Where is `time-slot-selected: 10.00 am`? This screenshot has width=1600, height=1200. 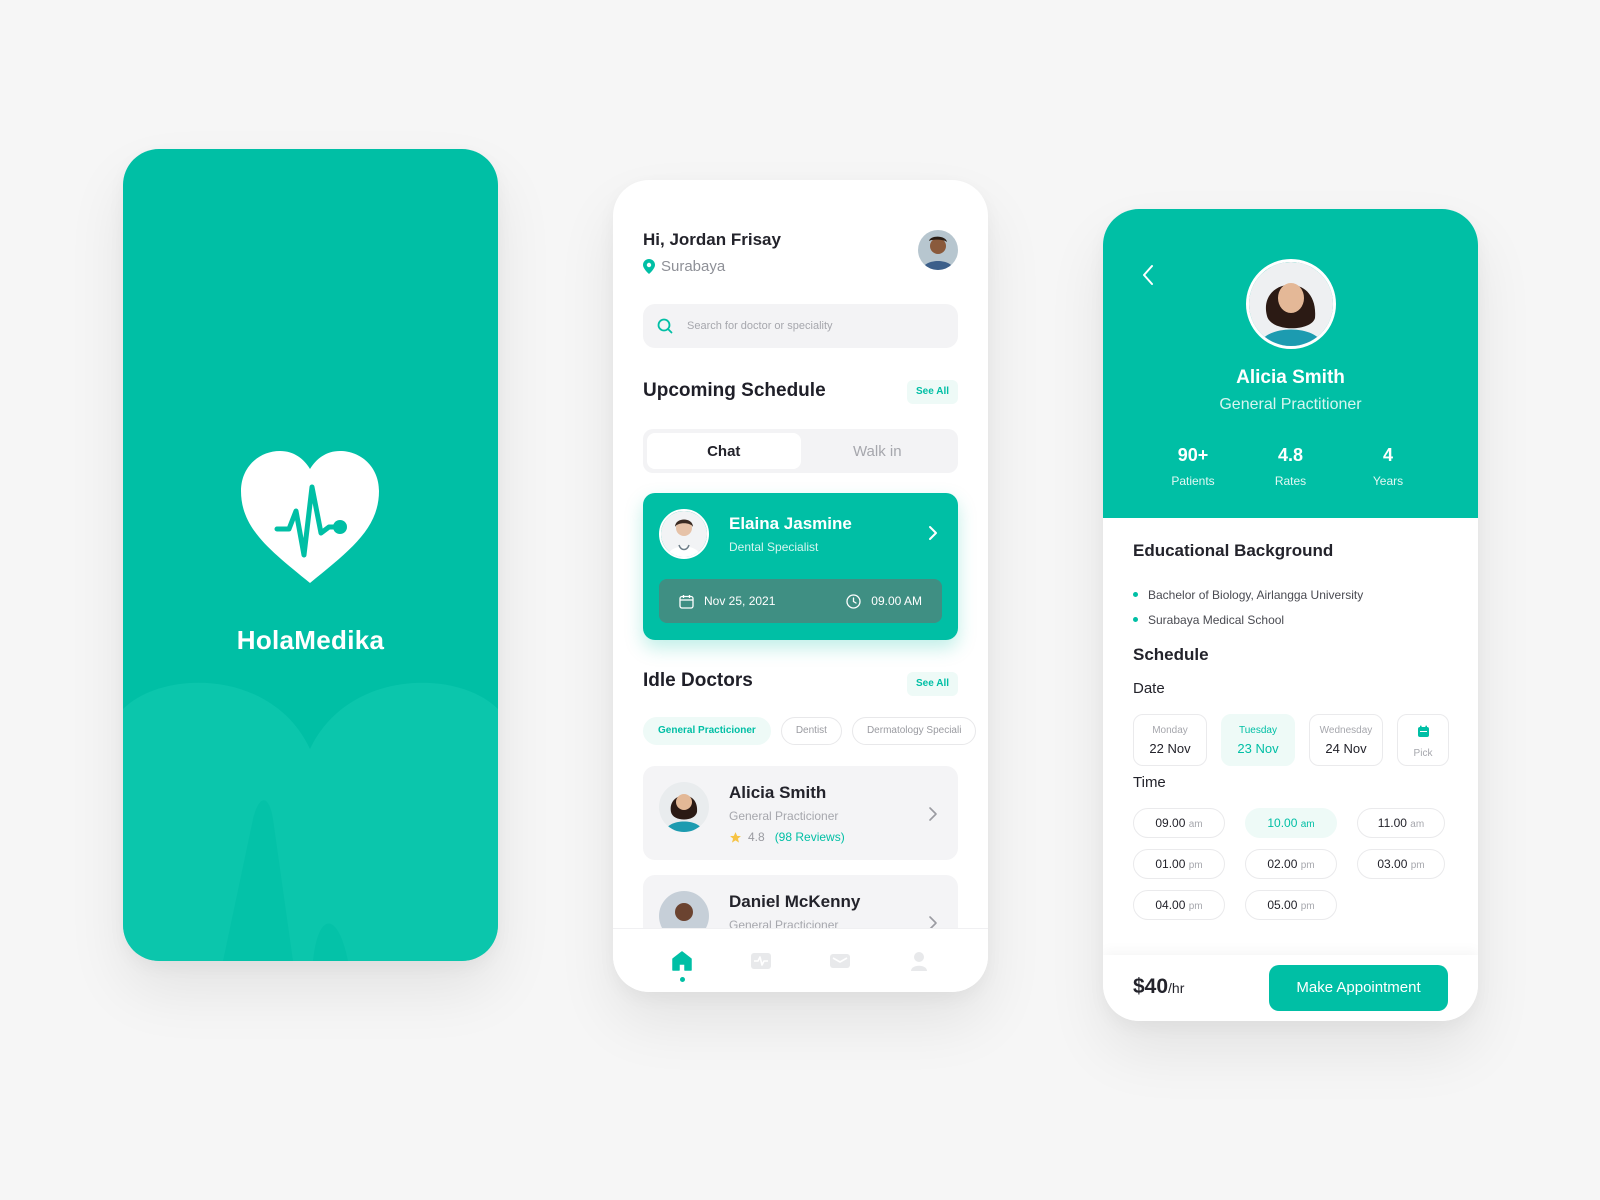 time-slot-selected: 10.00 am is located at coordinates (1291, 823).